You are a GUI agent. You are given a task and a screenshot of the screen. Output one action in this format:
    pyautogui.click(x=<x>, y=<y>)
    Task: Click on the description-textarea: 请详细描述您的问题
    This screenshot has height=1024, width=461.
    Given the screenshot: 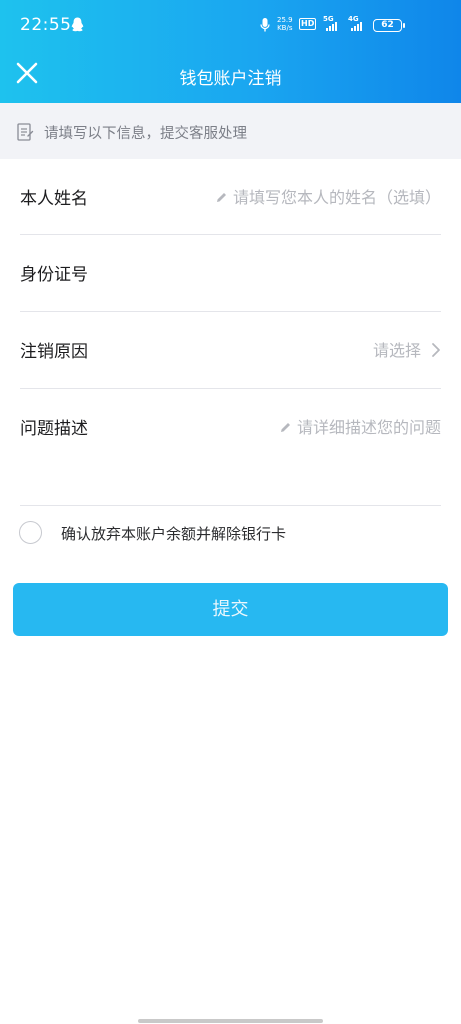 What is the action you would take?
    pyautogui.click(x=360, y=426)
    